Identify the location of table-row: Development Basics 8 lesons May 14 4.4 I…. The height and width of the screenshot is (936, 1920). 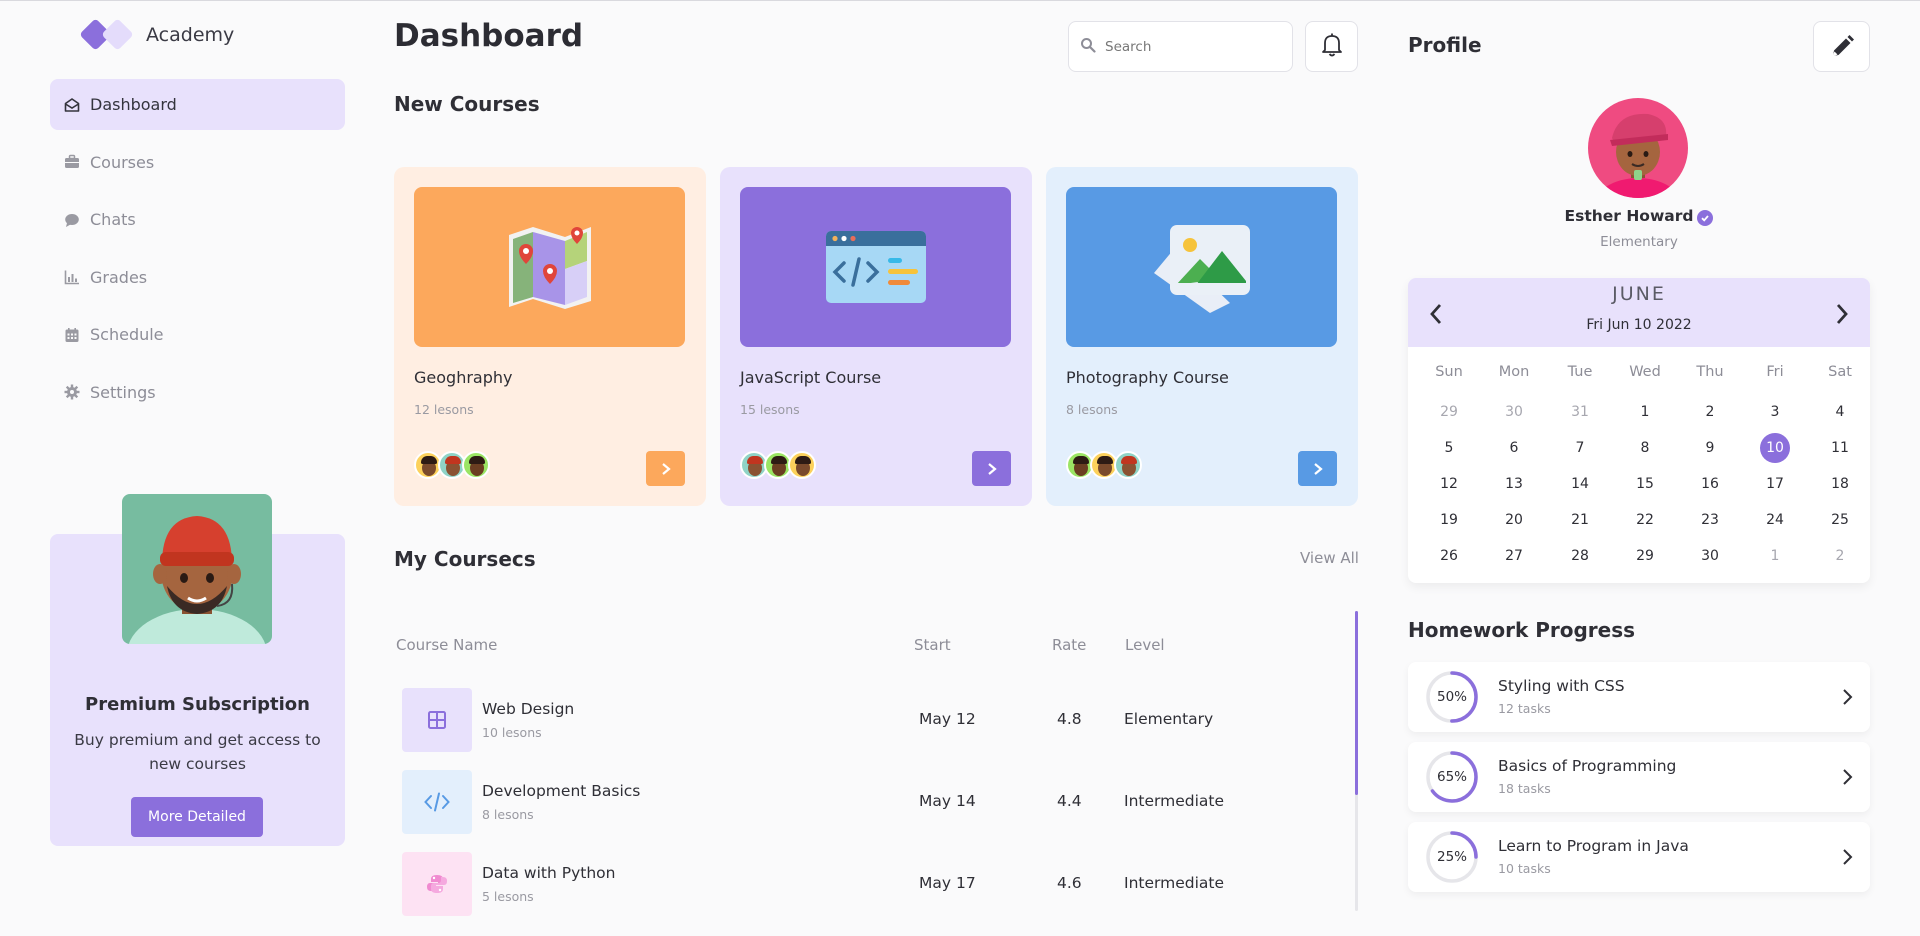
(872, 803).